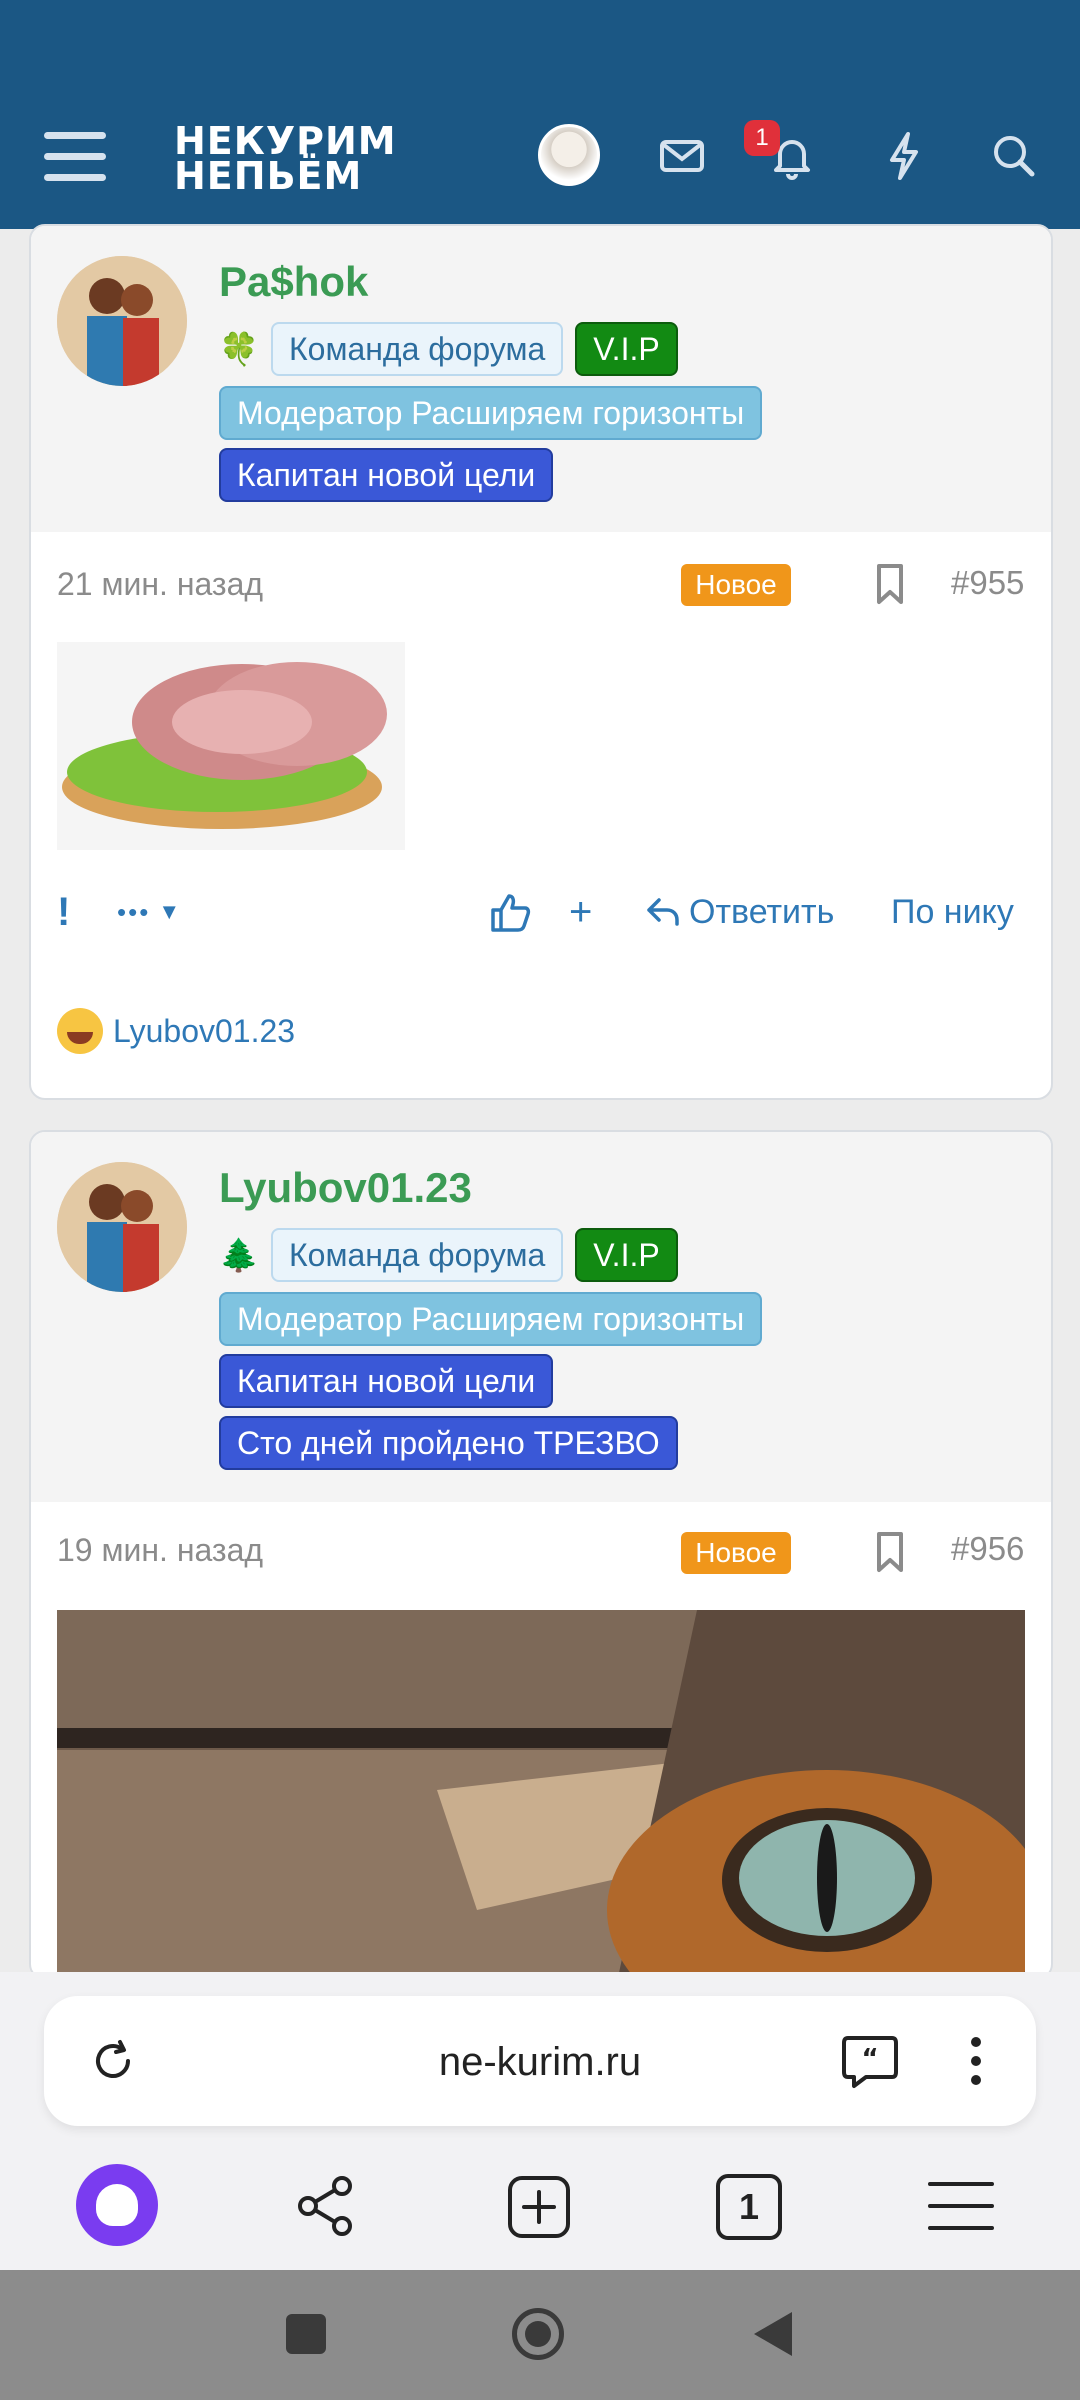  Describe the element at coordinates (80, 1031) in the screenshot. I see `laughing-emoji-icon` at that location.